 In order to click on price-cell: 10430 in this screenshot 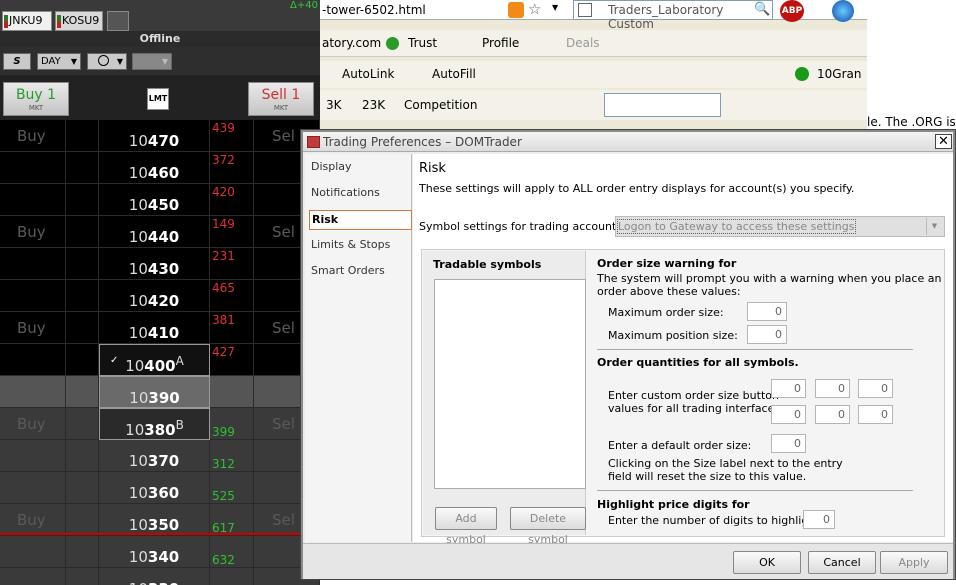, I will do `click(154, 264)`.